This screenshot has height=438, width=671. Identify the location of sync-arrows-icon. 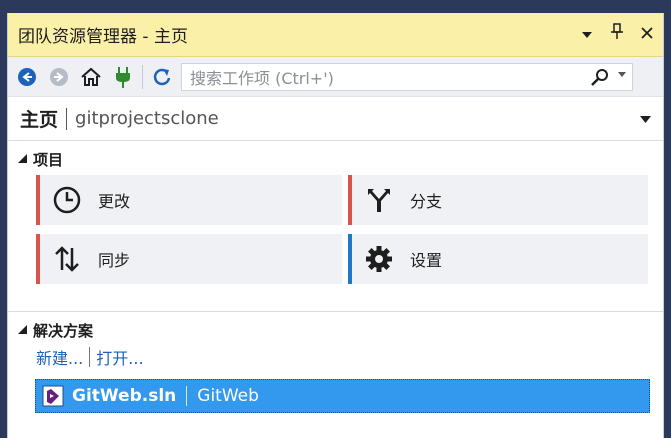
(67, 259).